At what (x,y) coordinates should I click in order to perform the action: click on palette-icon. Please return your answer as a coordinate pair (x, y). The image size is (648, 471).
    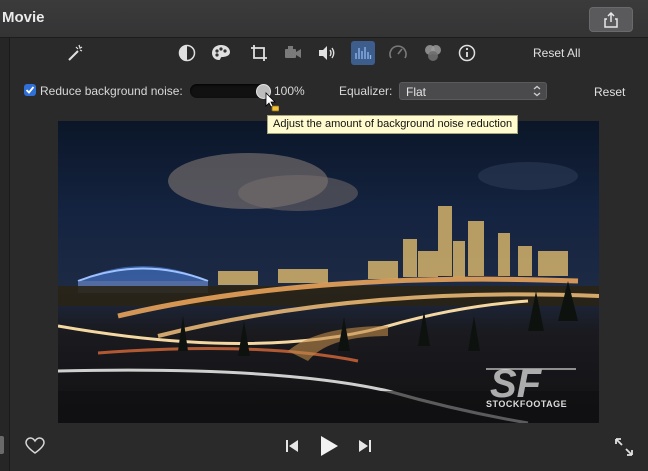
    Looking at the image, I should click on (221, 52).